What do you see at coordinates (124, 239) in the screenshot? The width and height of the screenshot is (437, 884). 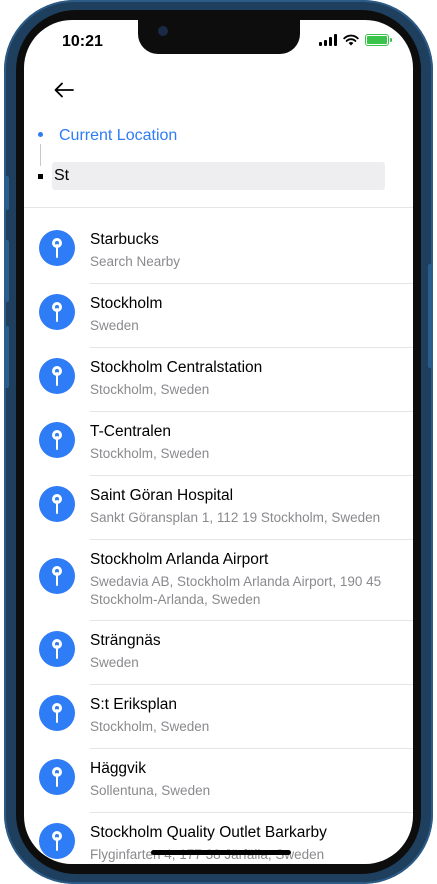 I see `result-title: Starbucks` at bounding box center [124, 239].